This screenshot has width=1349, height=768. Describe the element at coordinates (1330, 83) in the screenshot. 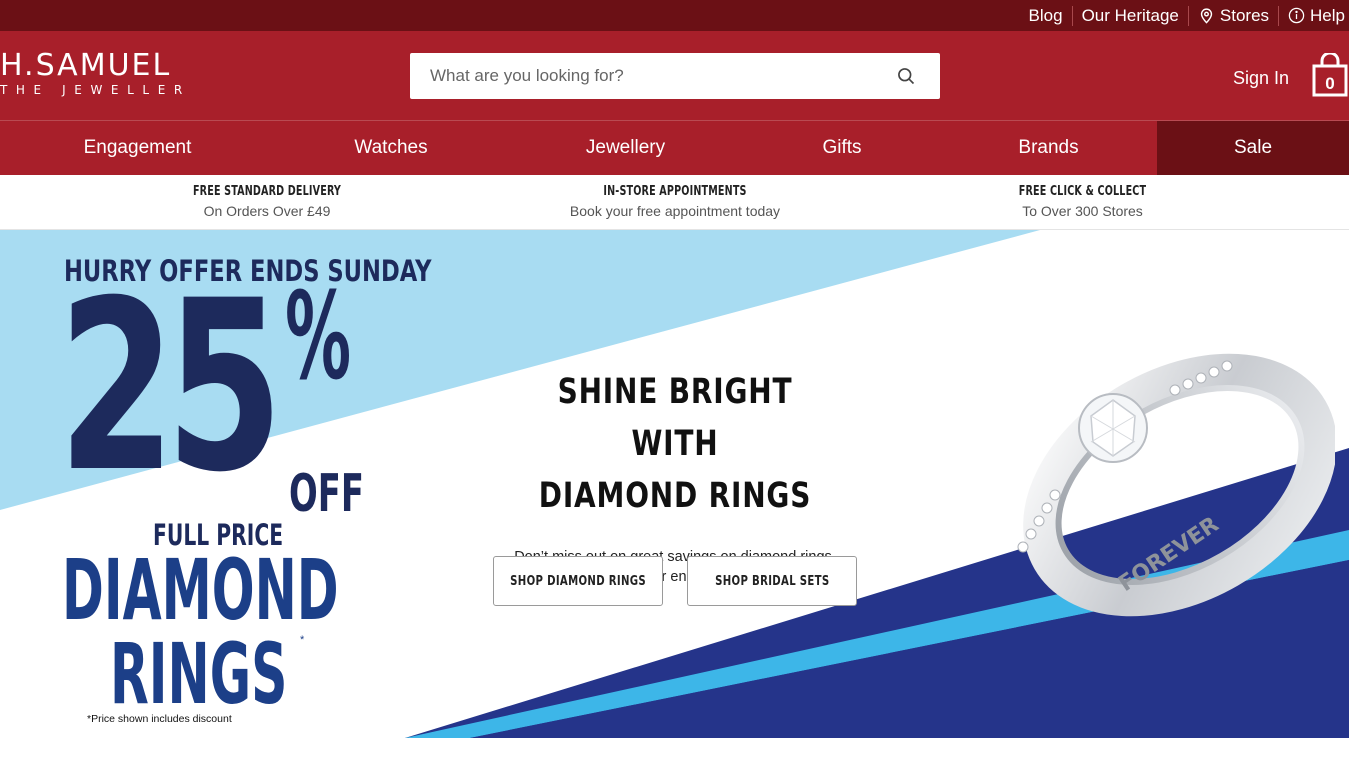

I see `bag-count: 0` at that location.